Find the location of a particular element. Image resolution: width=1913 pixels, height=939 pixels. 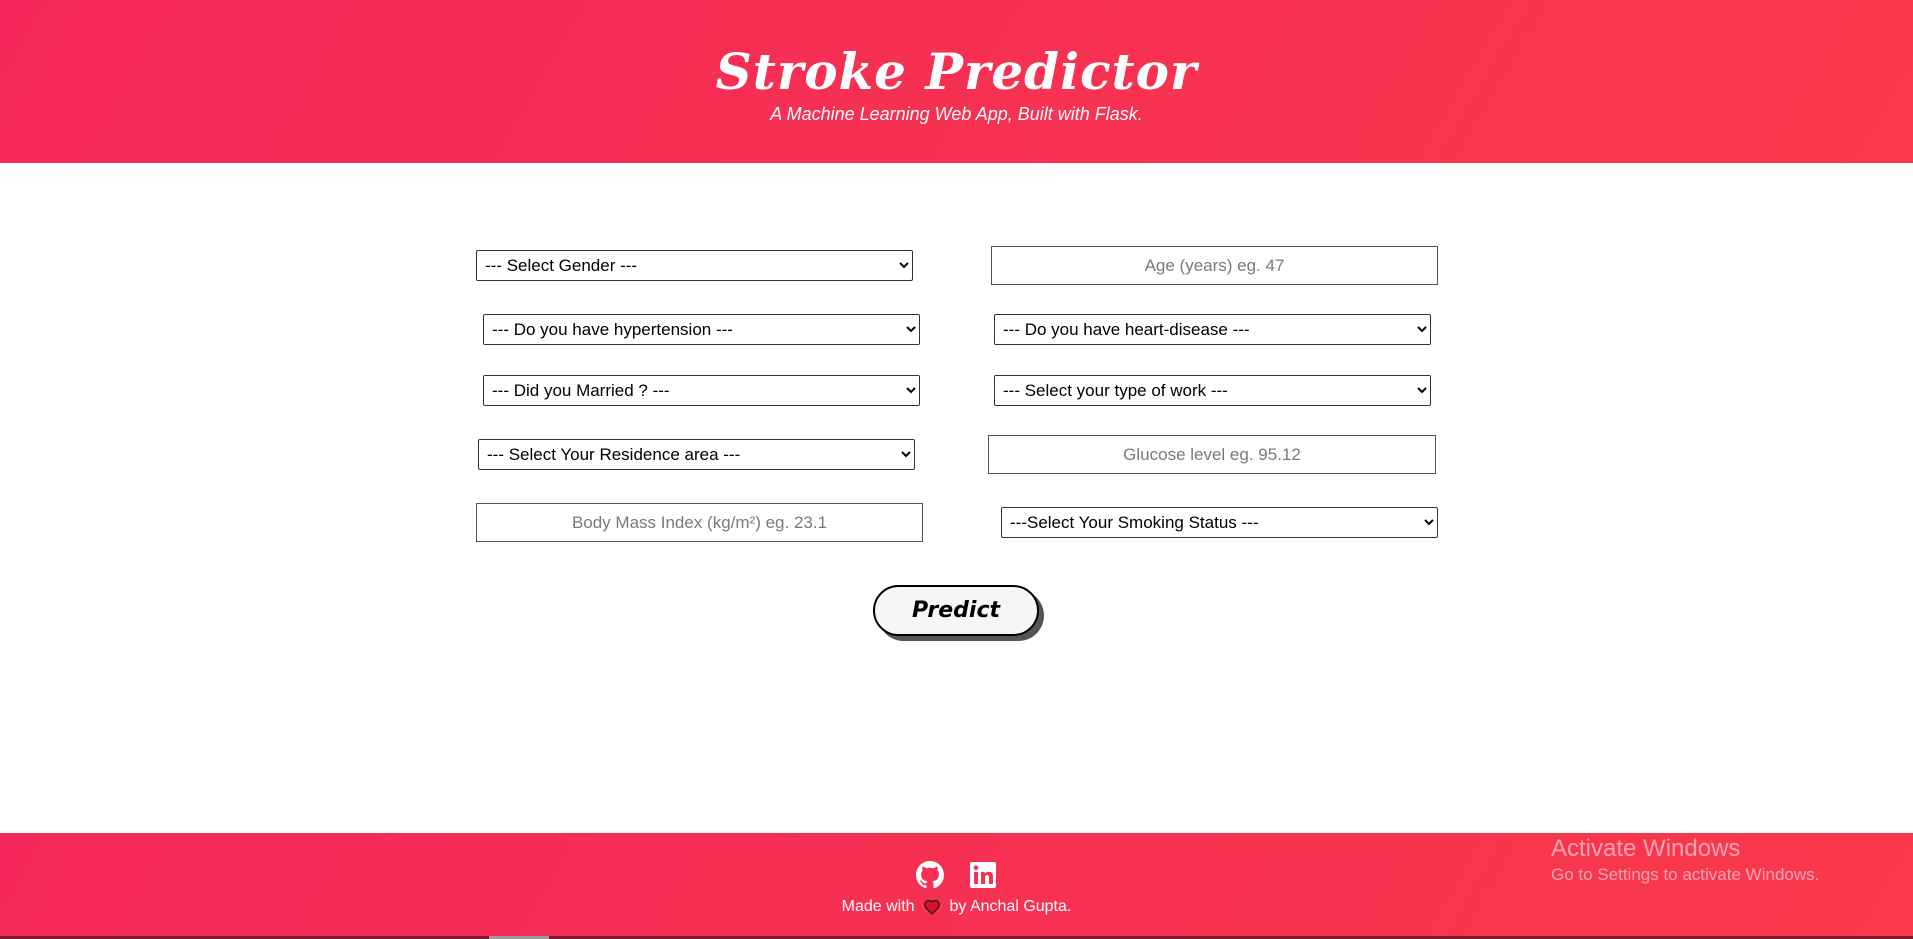

made-with-text: Made with by Anchal Gupta. is located at coordinates (956, 907).